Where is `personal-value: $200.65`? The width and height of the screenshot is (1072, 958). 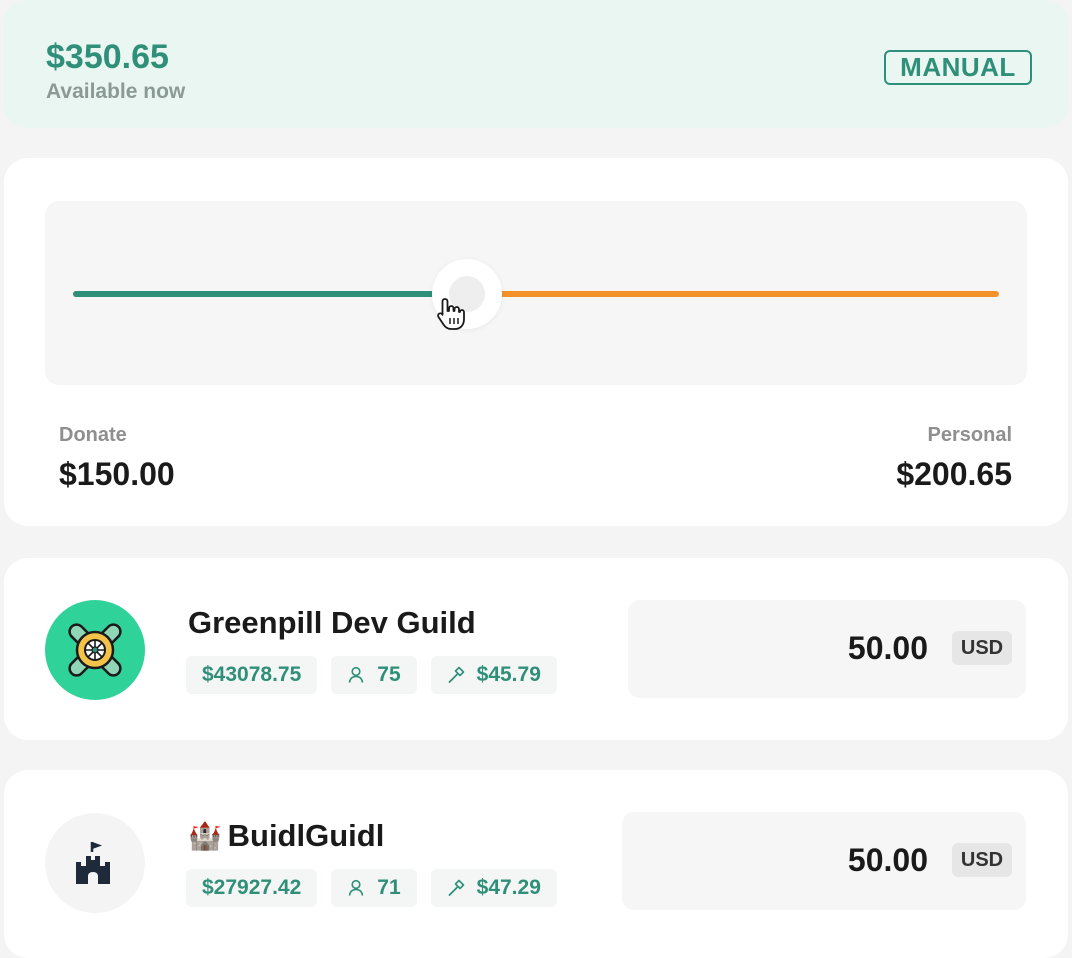
personal-value: $200.65 is located at coordinates (954, 474).